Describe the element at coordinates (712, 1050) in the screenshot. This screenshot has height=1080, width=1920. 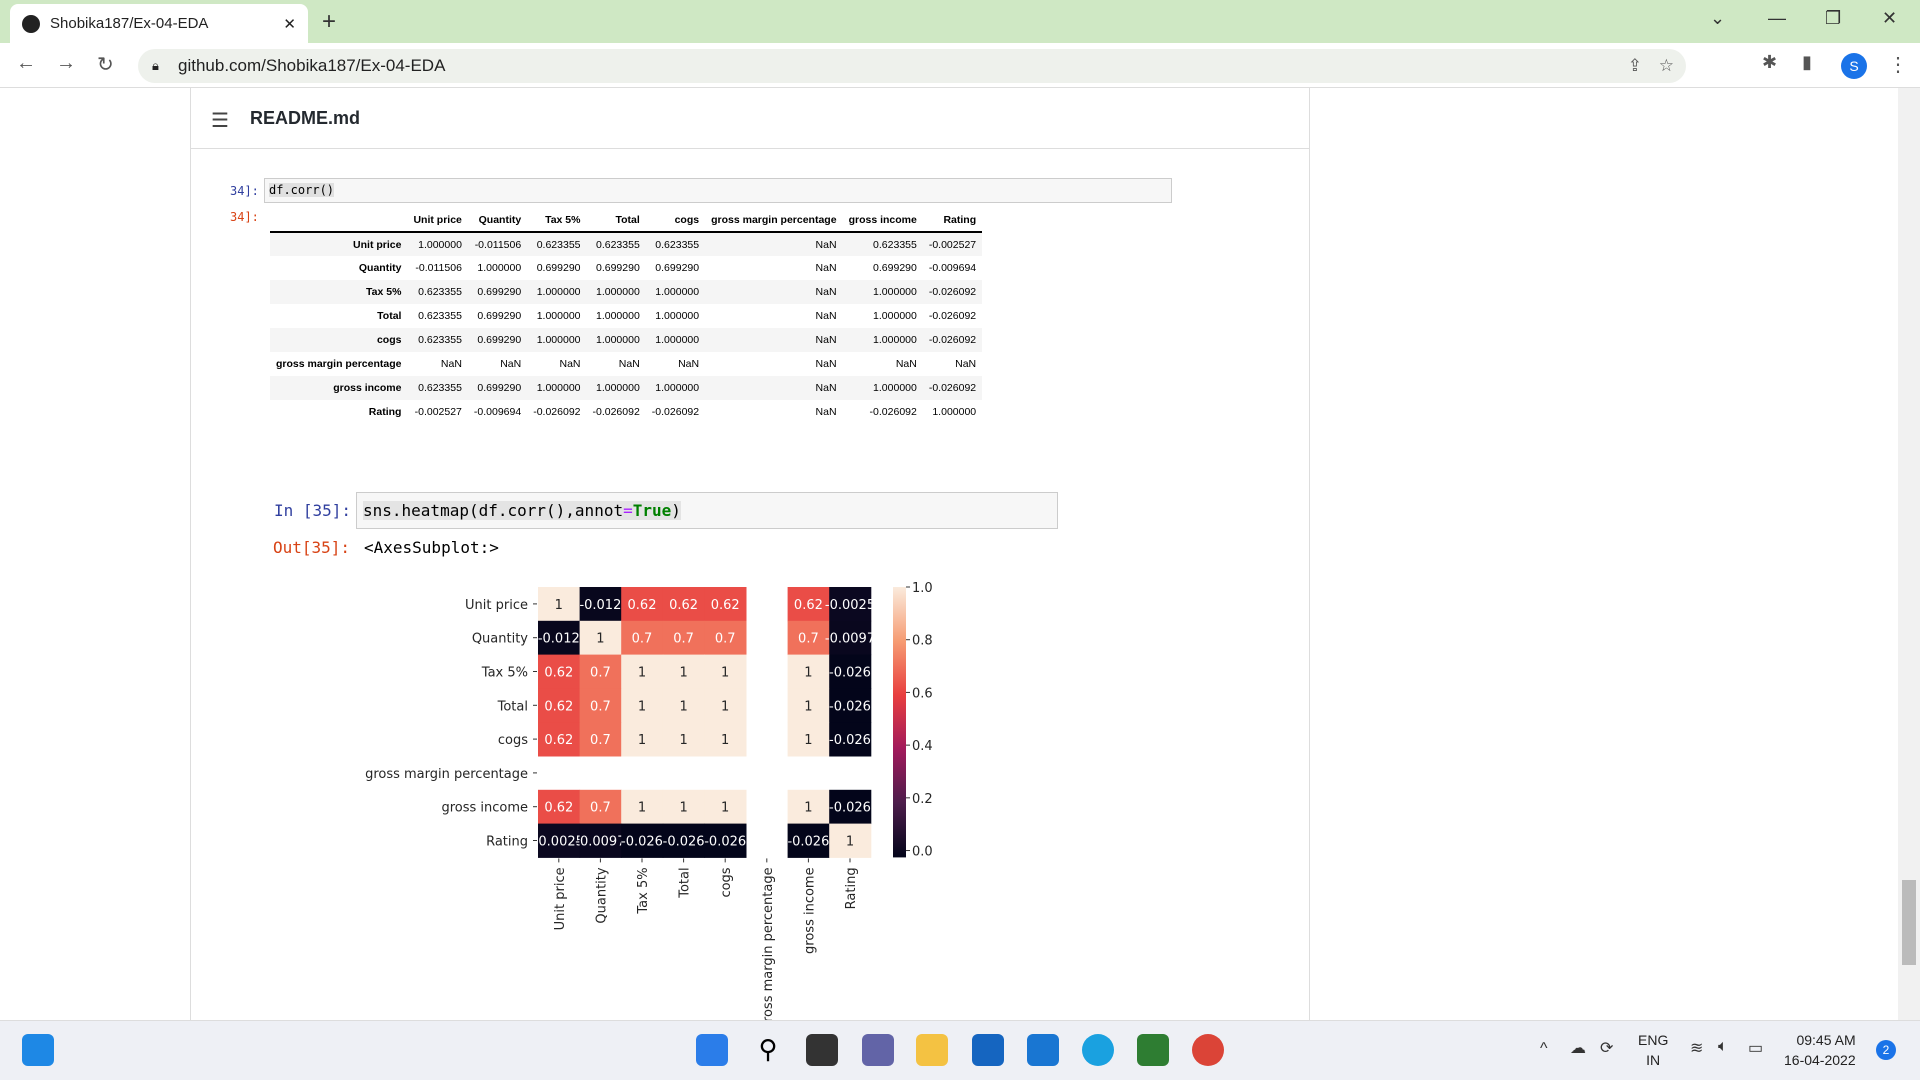
I see `start-icon` at that location.